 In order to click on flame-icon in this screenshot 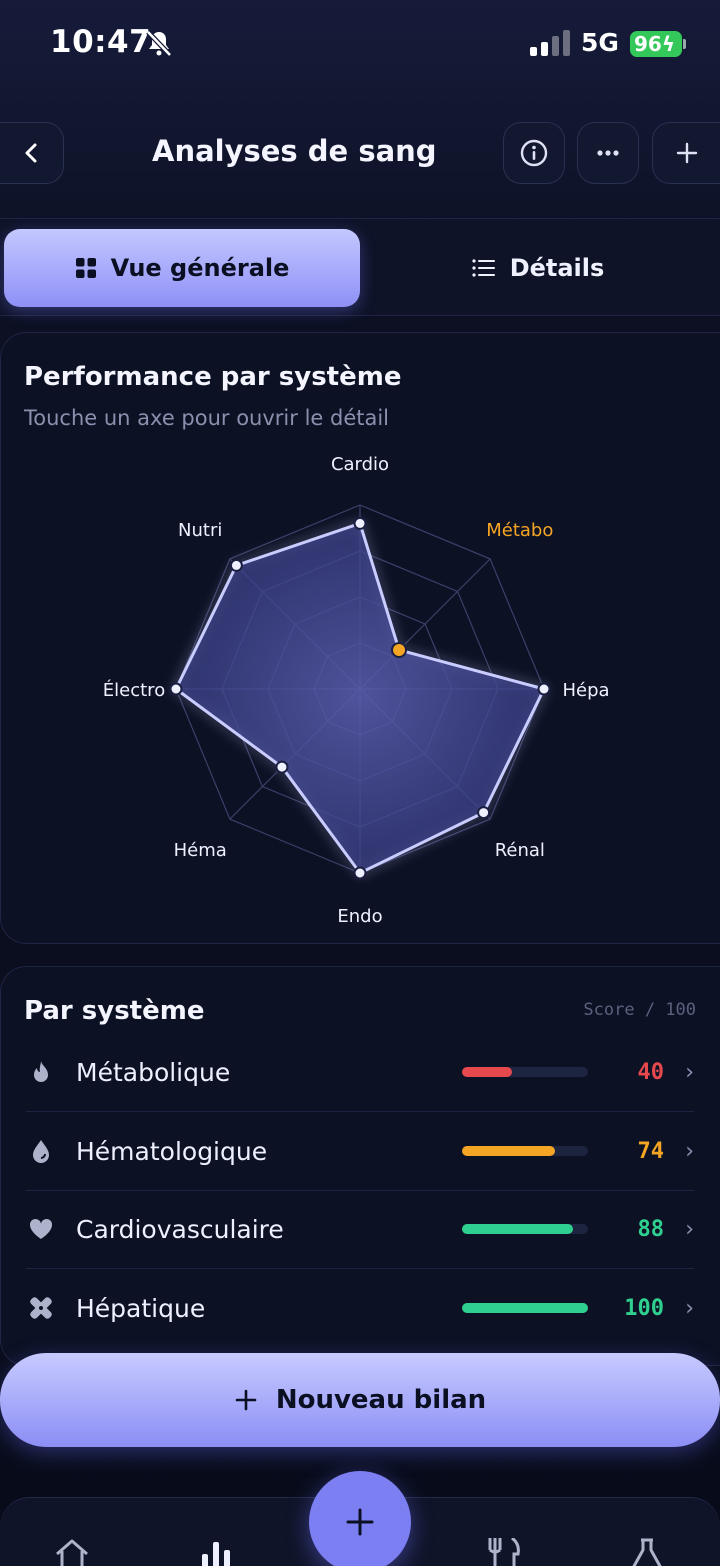, I will do `click(41, 1072)`.